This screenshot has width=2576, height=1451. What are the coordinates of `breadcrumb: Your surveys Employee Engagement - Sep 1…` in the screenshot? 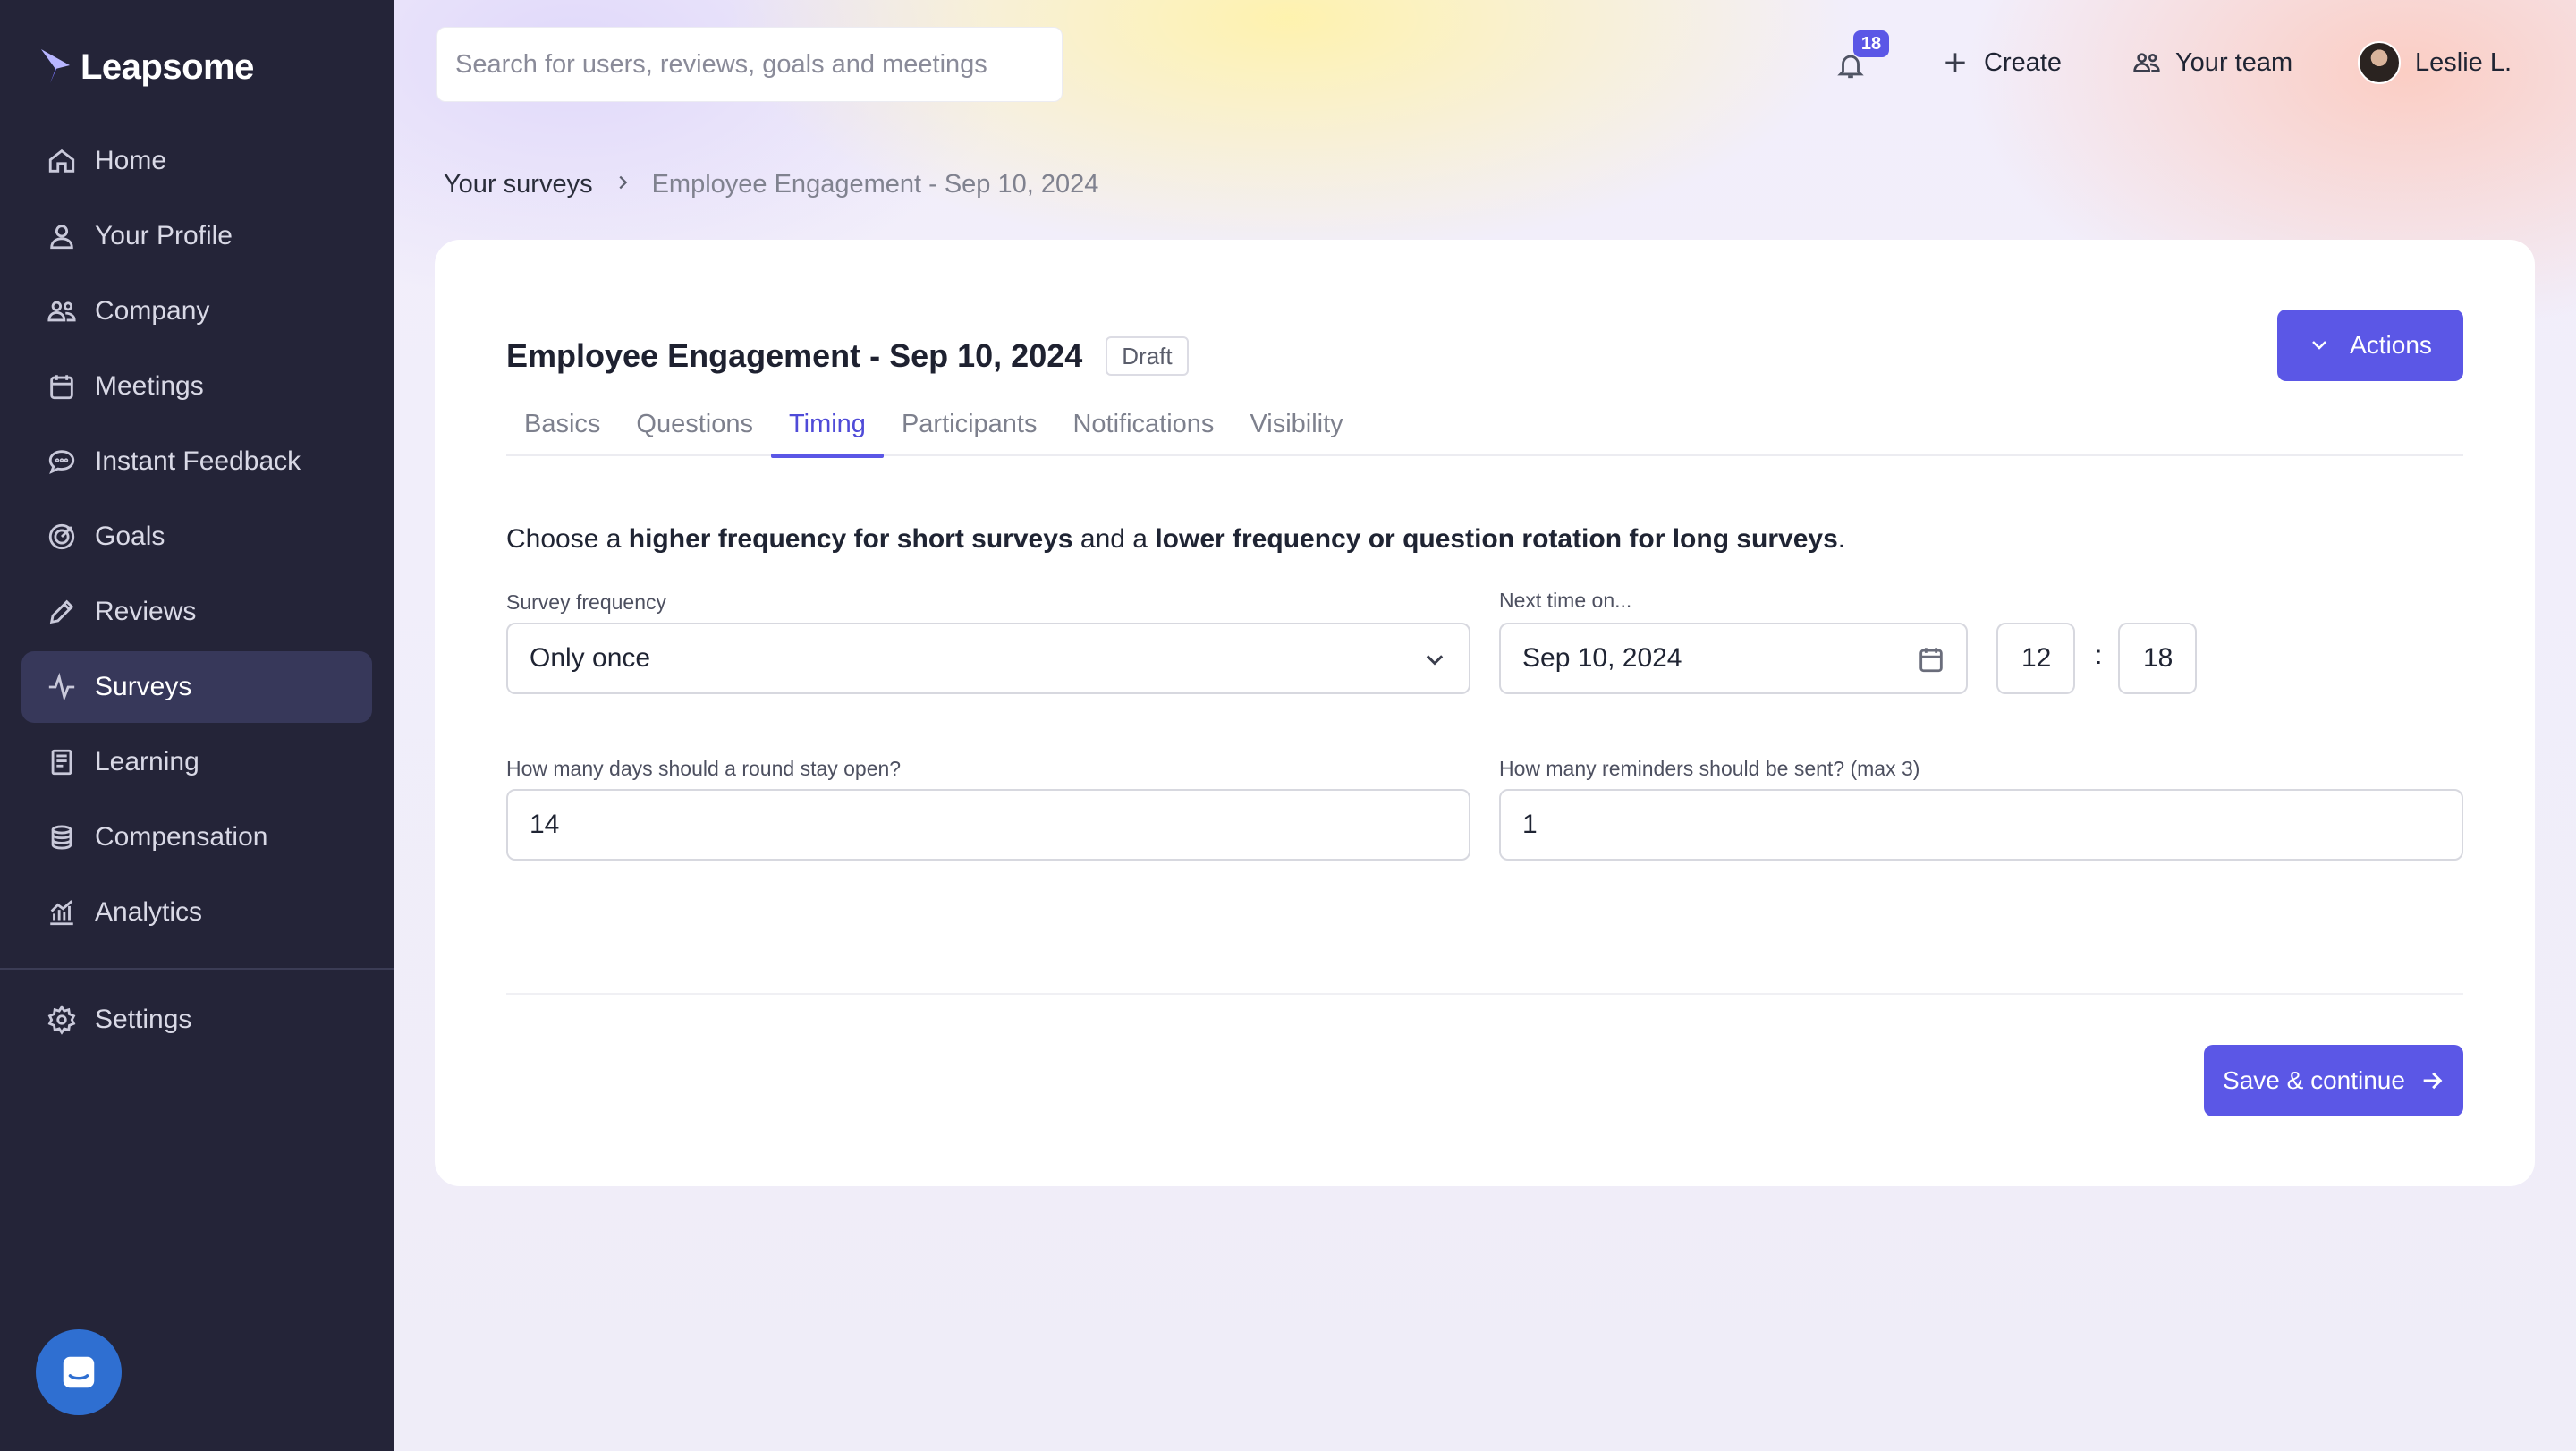 It's located at (771, 184).